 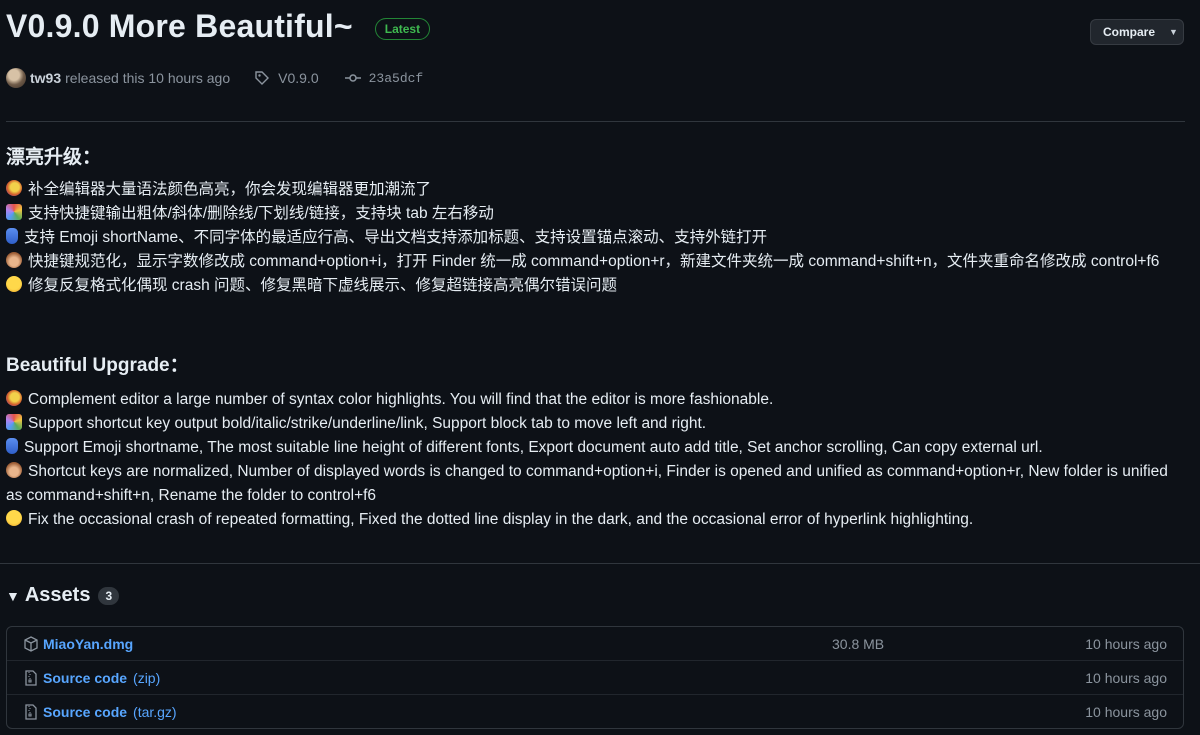 What do you see at coordinates (261, 213) in the screenshot?
I see `list-item-text: 支持快捷键输出粗体/斜体/删除线/下划线/链接，支持块 tab 左右移动` at bounding box center [261, 213].